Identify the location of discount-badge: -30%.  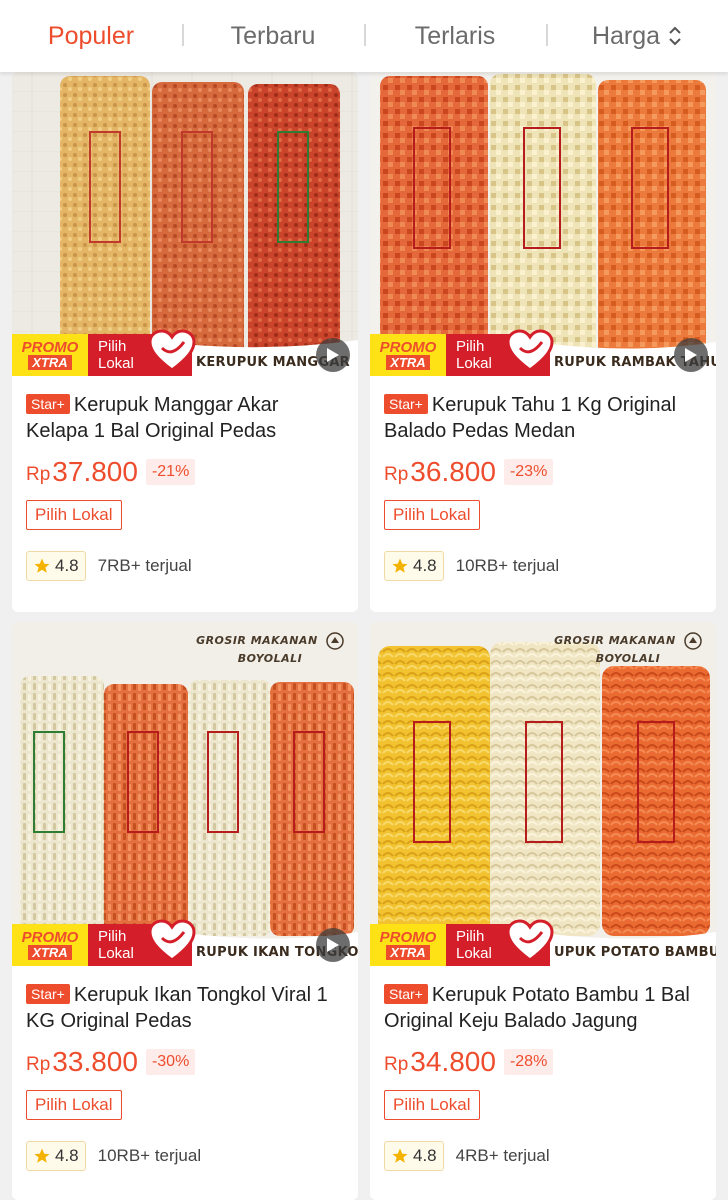
(170, 1062).